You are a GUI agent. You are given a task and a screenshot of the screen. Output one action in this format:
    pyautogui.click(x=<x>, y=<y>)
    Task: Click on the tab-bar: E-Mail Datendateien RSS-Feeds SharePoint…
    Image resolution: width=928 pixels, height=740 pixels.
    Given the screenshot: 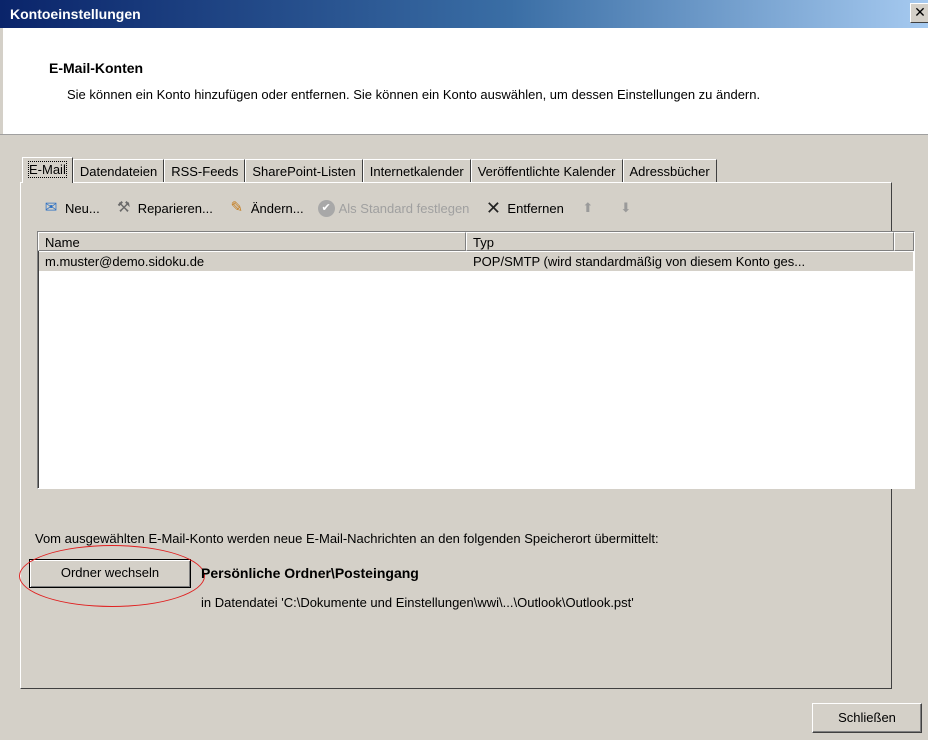 What is the action you would take?
    pyautogui.click(x=369, y=170)
    